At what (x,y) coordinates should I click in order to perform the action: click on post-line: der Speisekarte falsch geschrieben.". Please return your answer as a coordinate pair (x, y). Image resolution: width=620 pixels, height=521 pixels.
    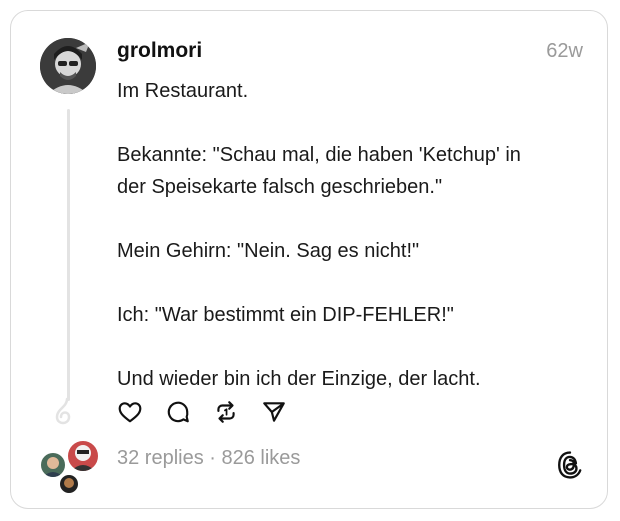
    Looking at the image, I should click on (280, 187).